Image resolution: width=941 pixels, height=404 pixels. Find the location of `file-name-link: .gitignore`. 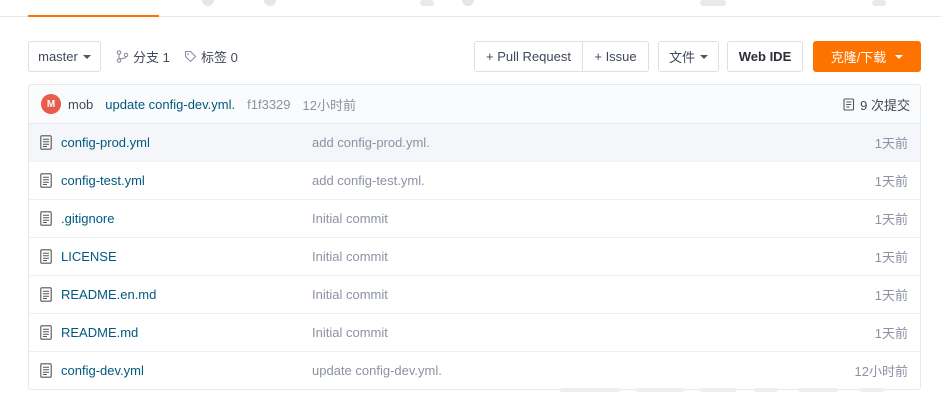

file-name-link: .gitignore is located at coordinates (87, 218).